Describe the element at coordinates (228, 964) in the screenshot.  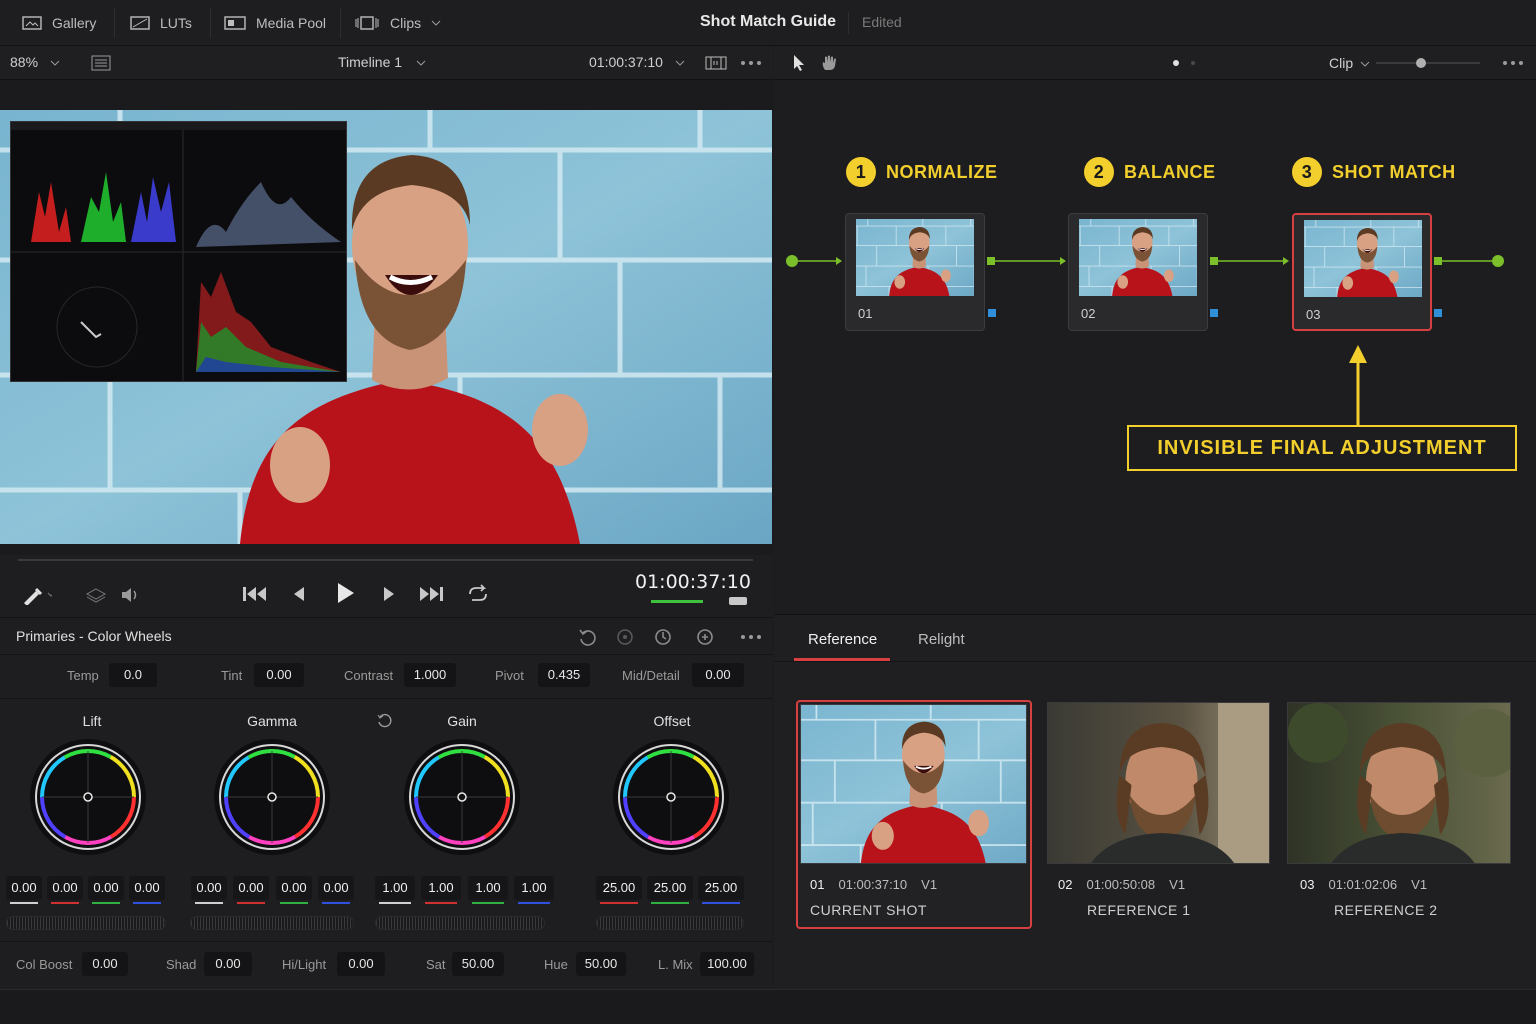
I see `shad-field: 0.00` at that location.